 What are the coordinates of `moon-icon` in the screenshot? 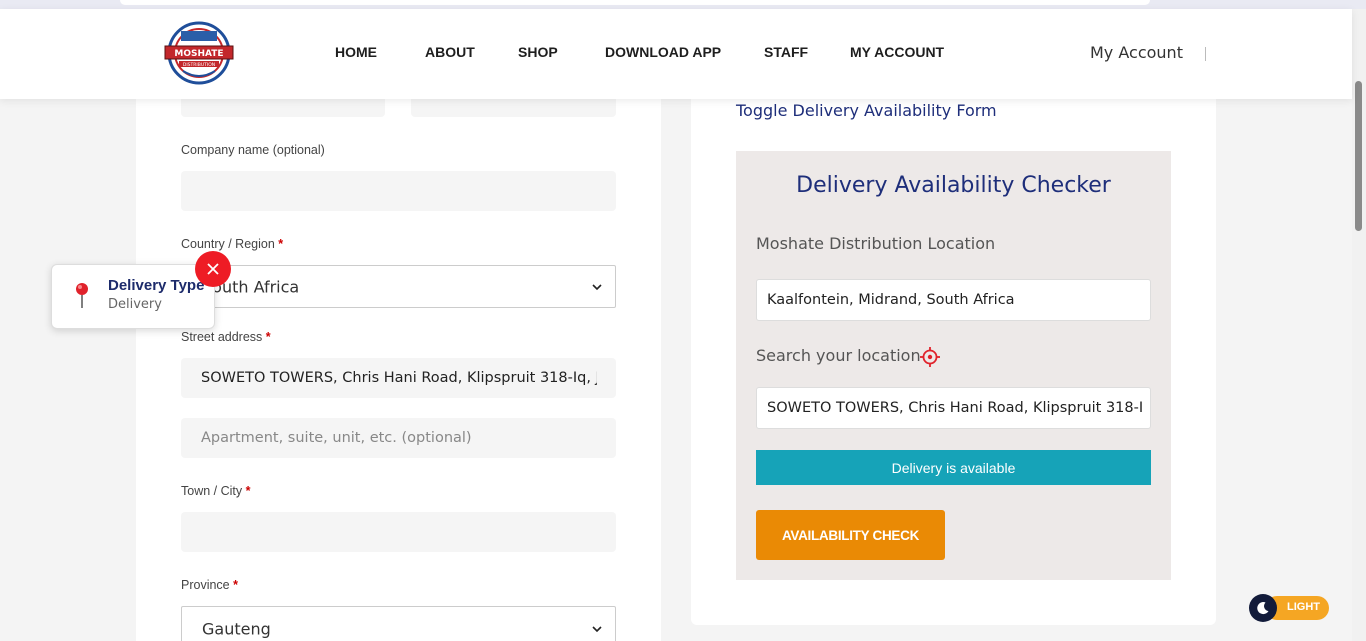 It's located at (1263, 608).